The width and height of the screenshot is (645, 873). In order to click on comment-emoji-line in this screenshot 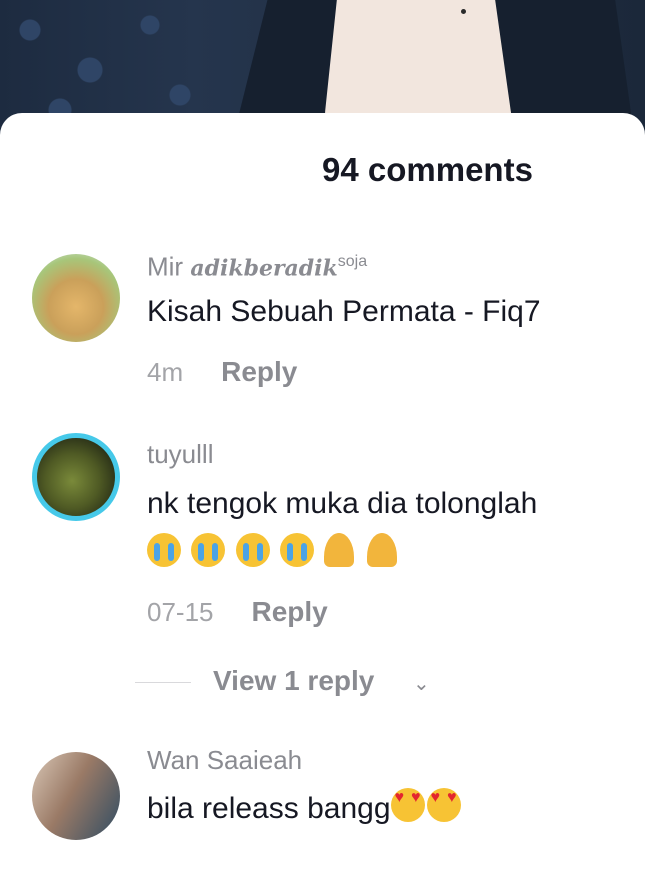, I will do `click(274, 554)`.